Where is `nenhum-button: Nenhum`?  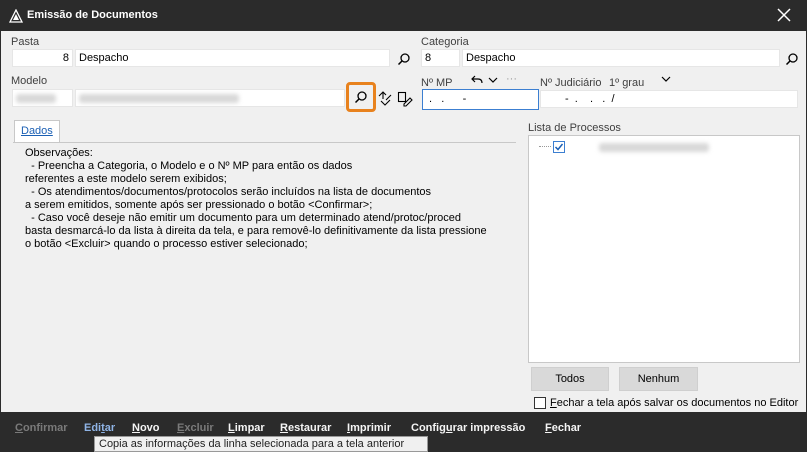 nenhum-button: Nenhum is located at coordinates (658, 379).